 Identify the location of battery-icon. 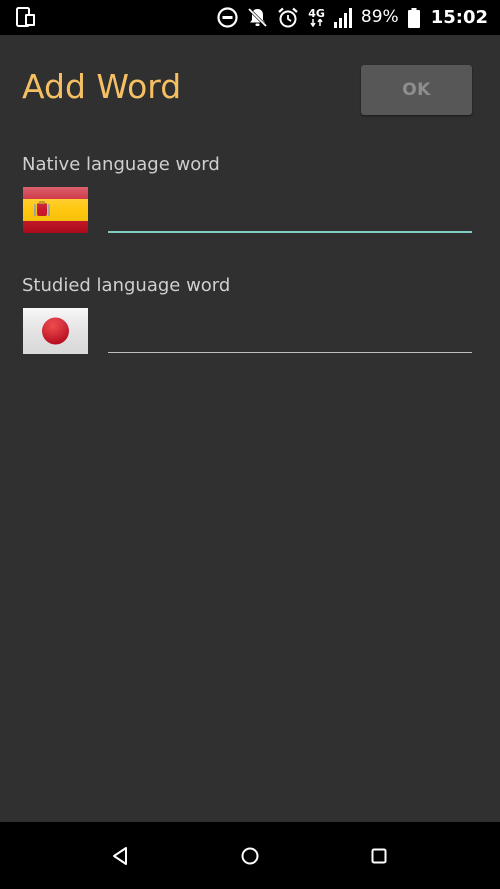
(413, 17).